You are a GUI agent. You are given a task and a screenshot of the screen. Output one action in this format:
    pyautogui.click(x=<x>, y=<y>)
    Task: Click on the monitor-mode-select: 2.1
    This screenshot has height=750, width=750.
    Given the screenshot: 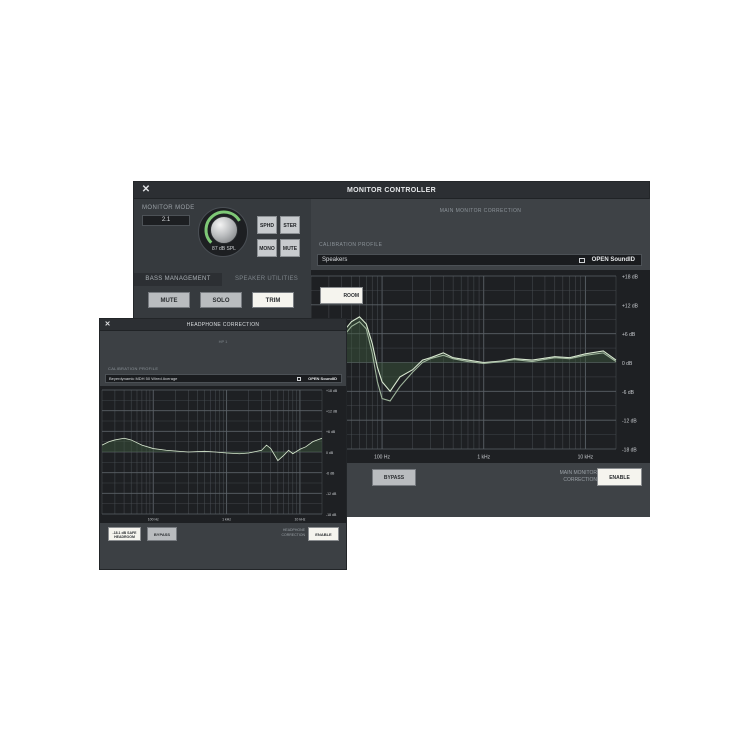 What is the action you would take?
    pyautogui.click(x=166, y=220)
    